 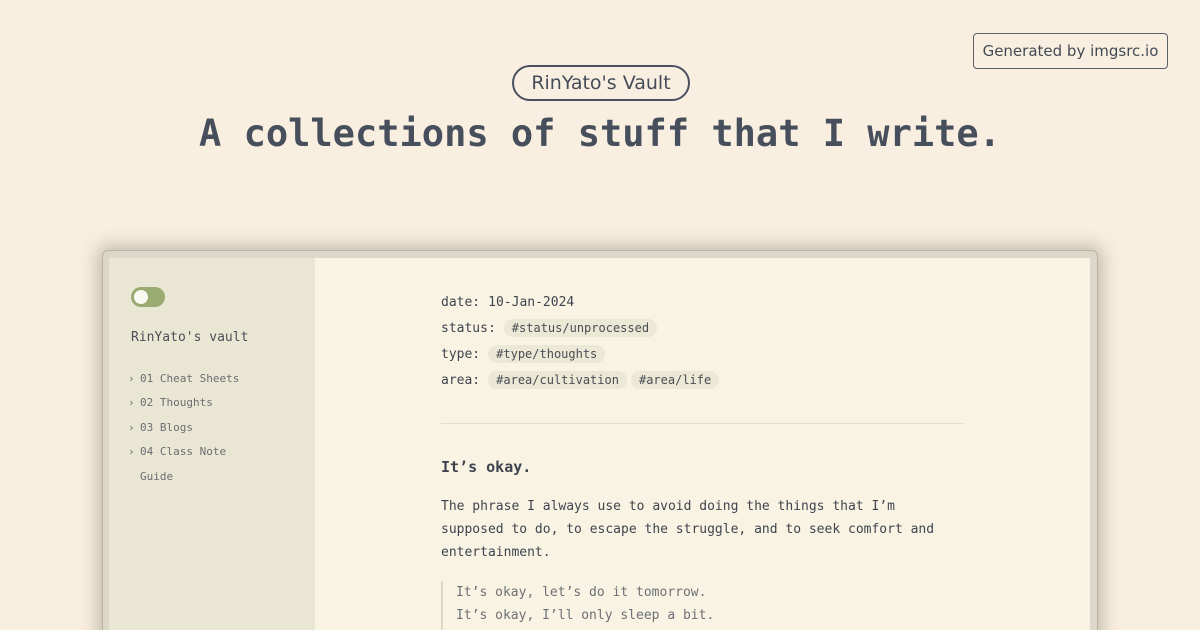 What do you see at coordinates (582, 302) in the screenshot?
I see `property-date: date: 10-Jan-2024` at bounding box center [582, 302].